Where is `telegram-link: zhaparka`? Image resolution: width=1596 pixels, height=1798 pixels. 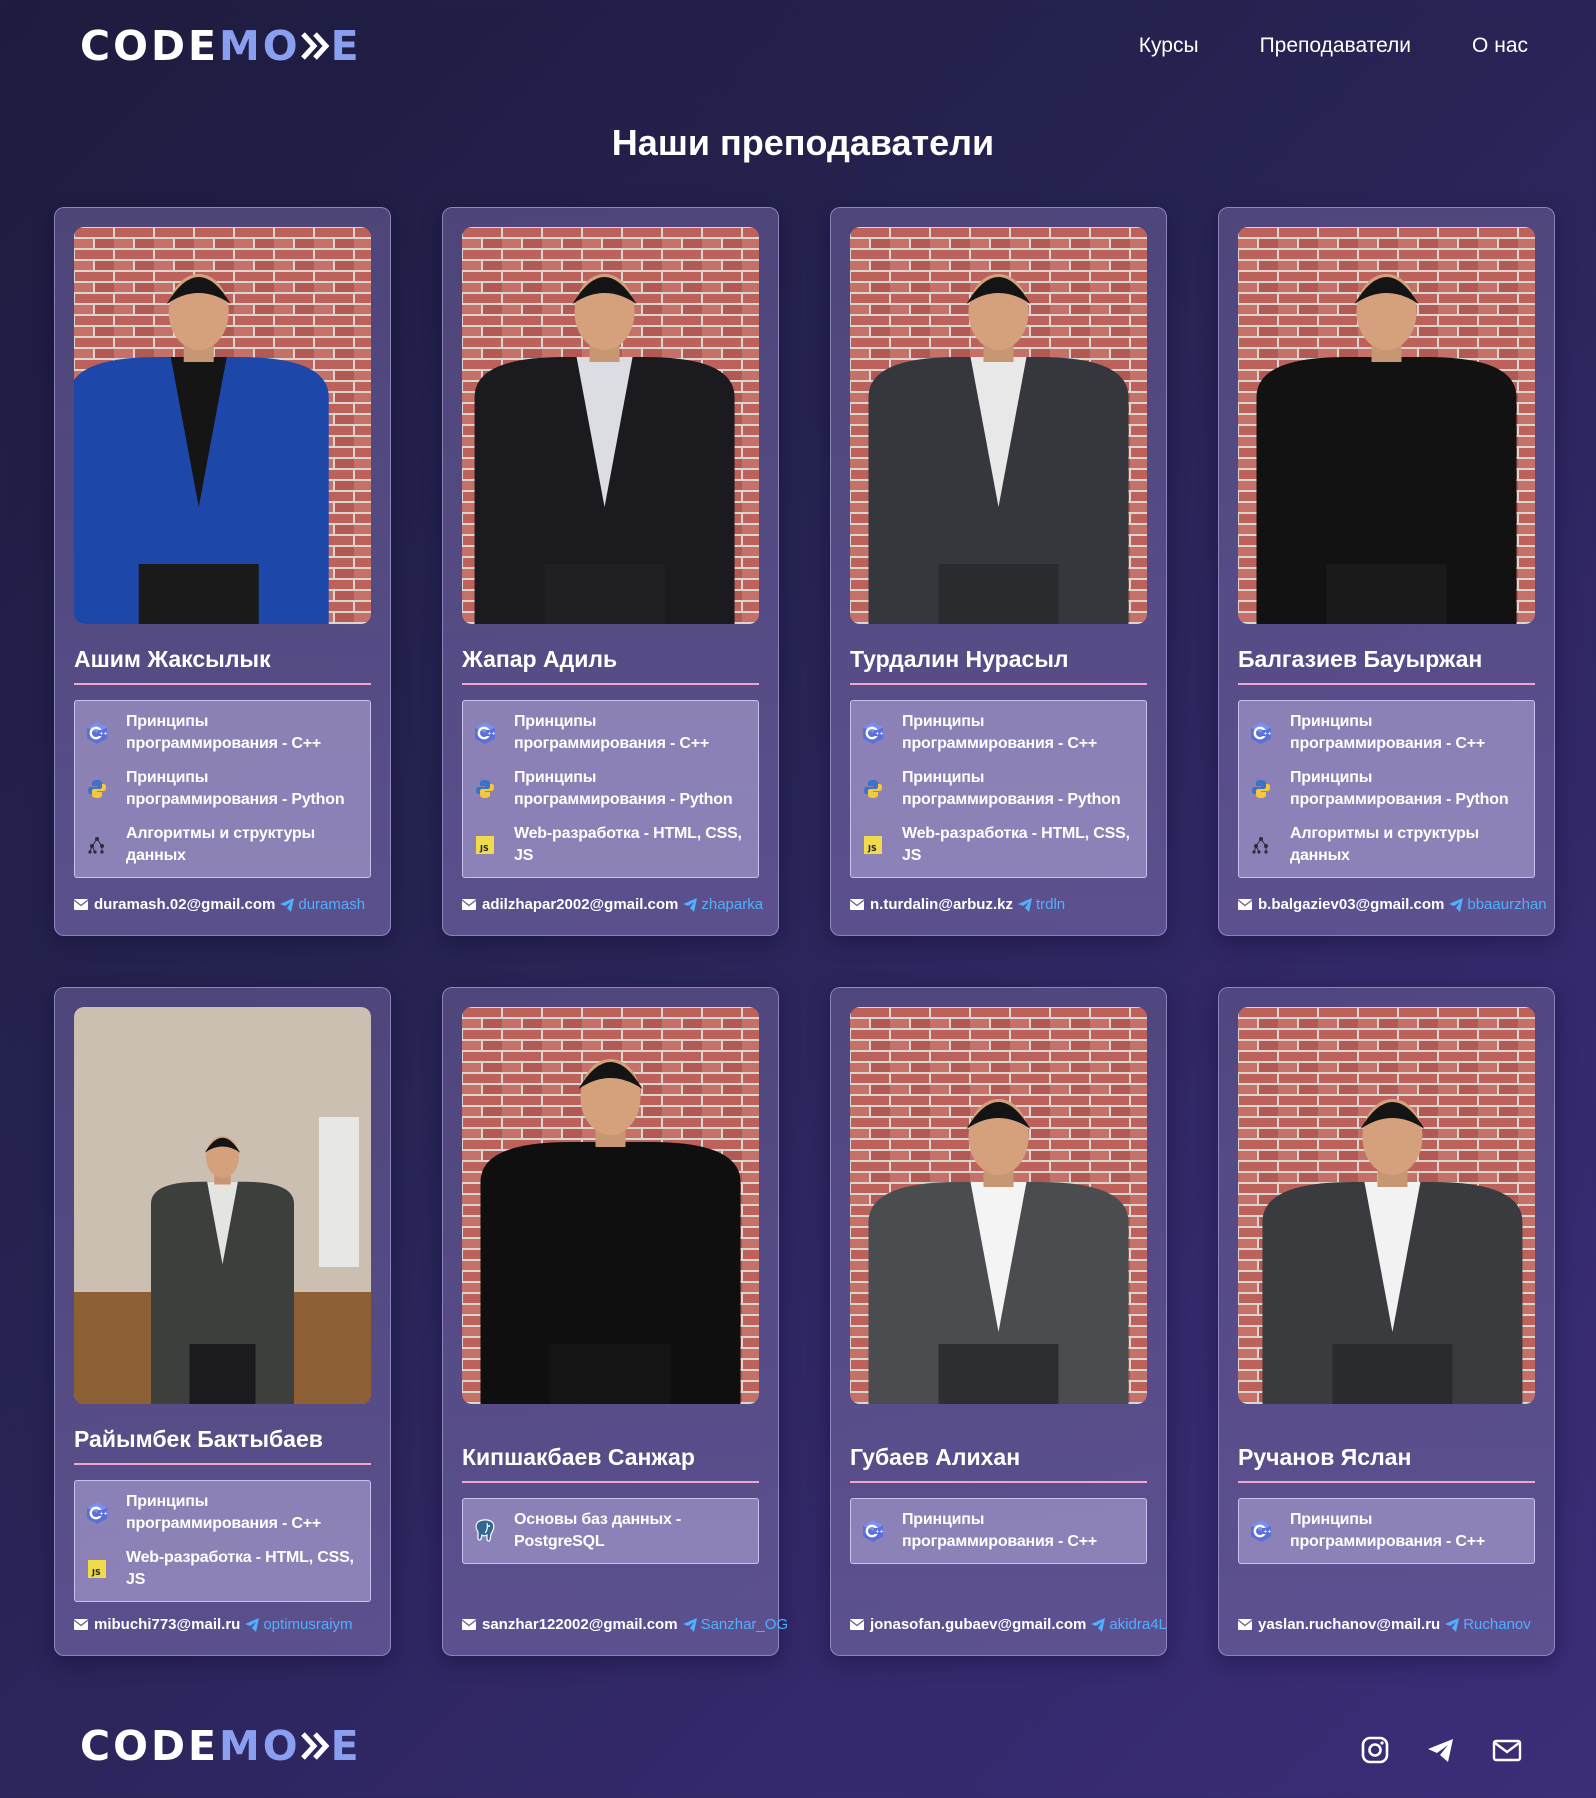
telegram-link: zhaparka is located at coordinates (723, 904).